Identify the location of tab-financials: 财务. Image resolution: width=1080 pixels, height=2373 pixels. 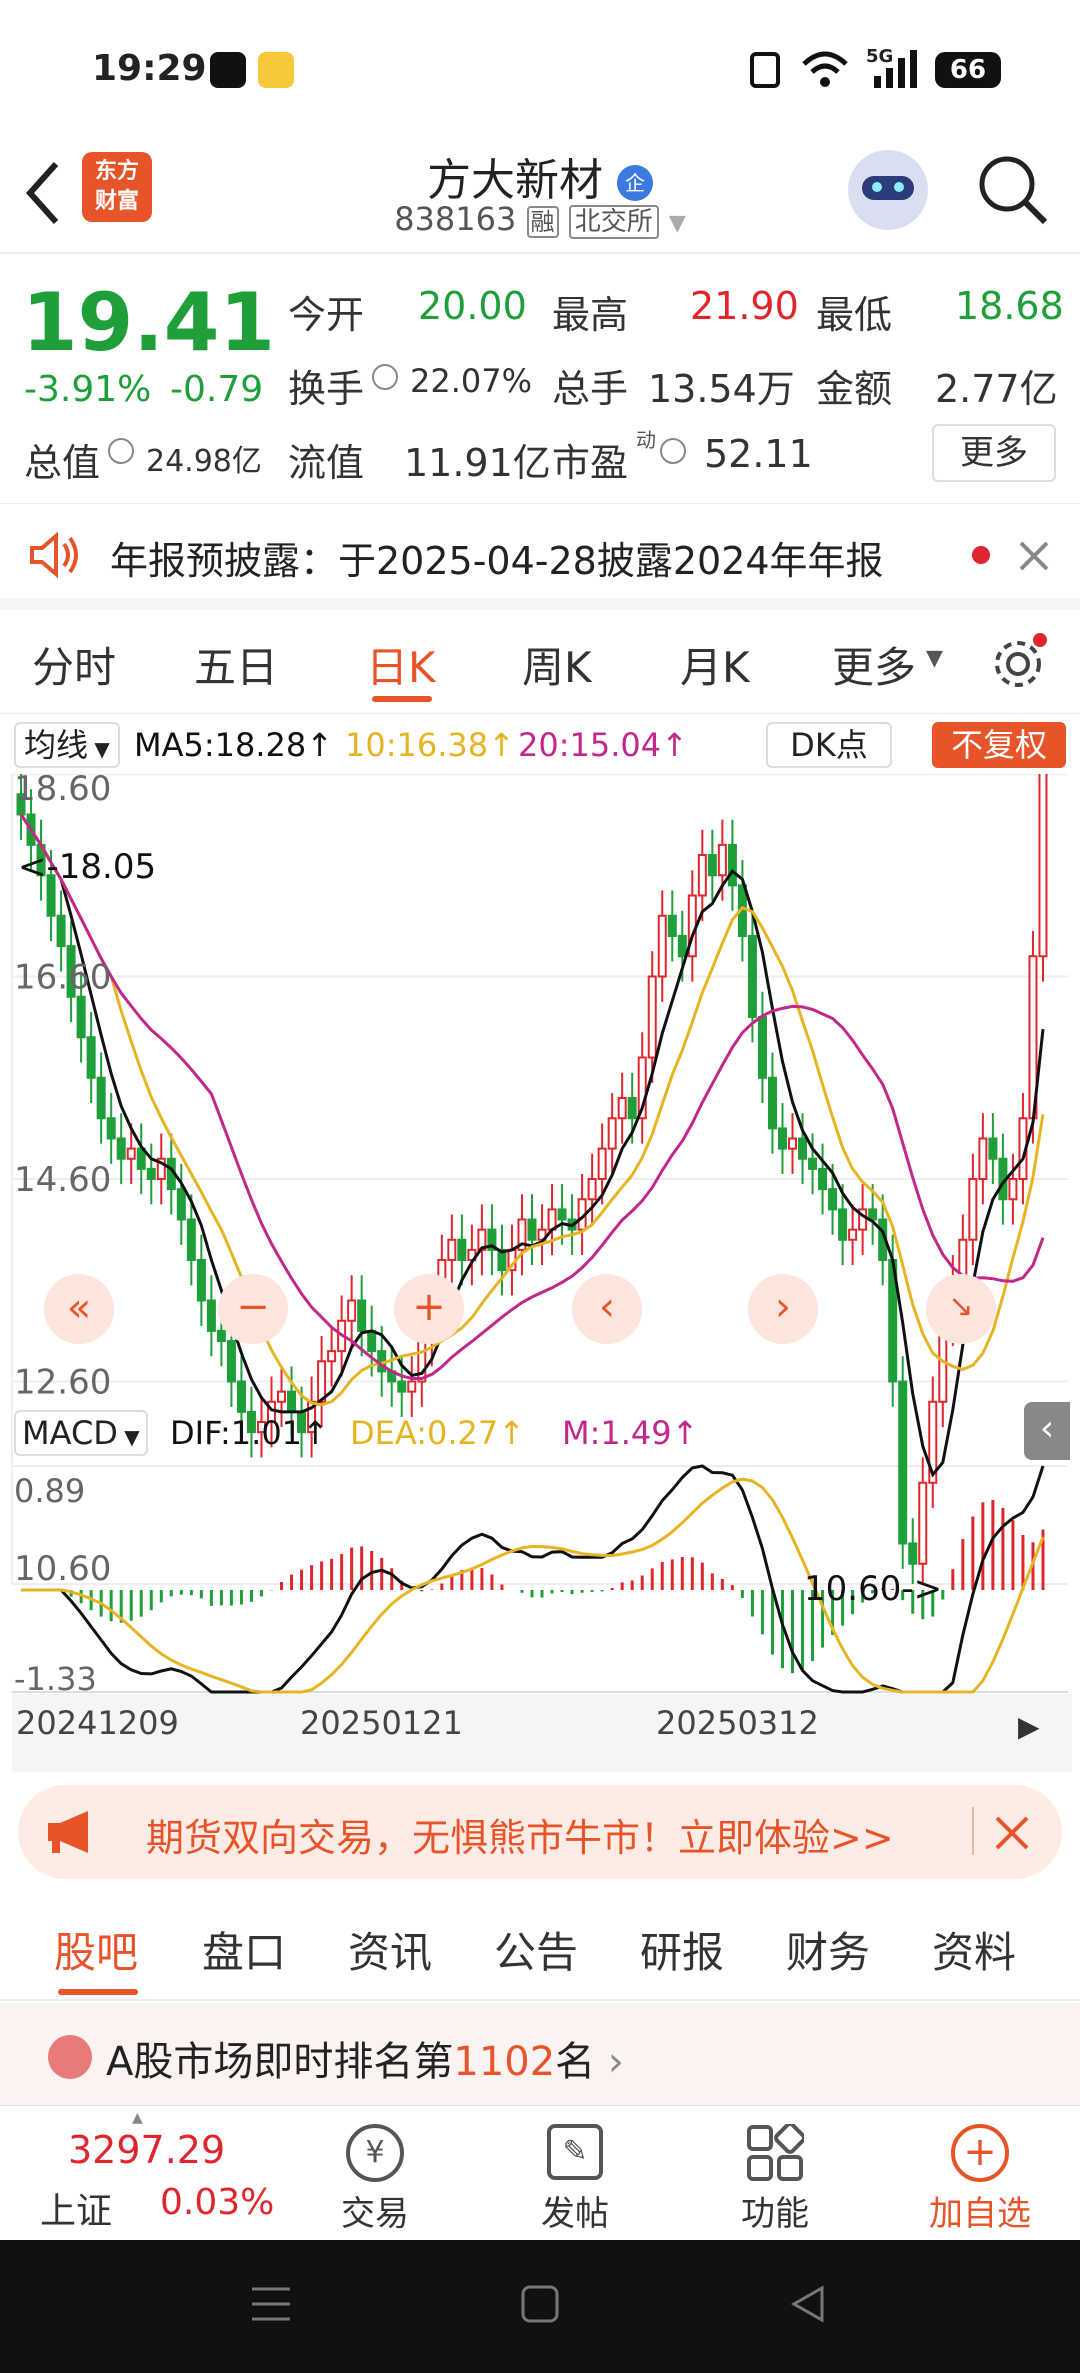
(828, 1949).